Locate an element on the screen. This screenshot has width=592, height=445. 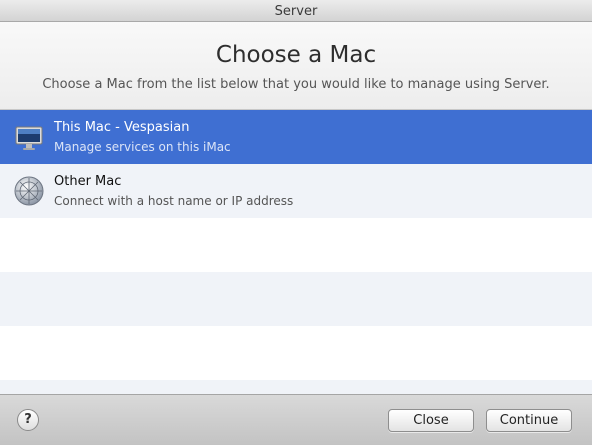
list-item-subtitle: Manage services on this iMac is located at coordinates (142, 147).